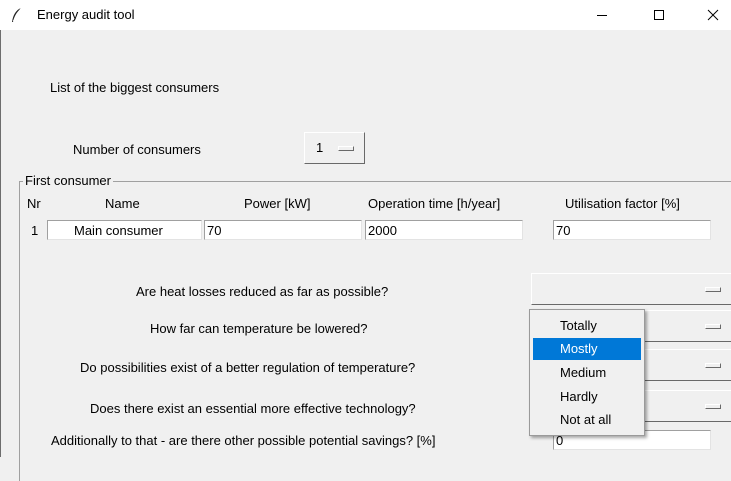 Image resolution: width=731 pixels, height=481 pixels. I want to click on dropdown-menu: Totally Mostly Medium Hardly Not at all, so click(587, 372).